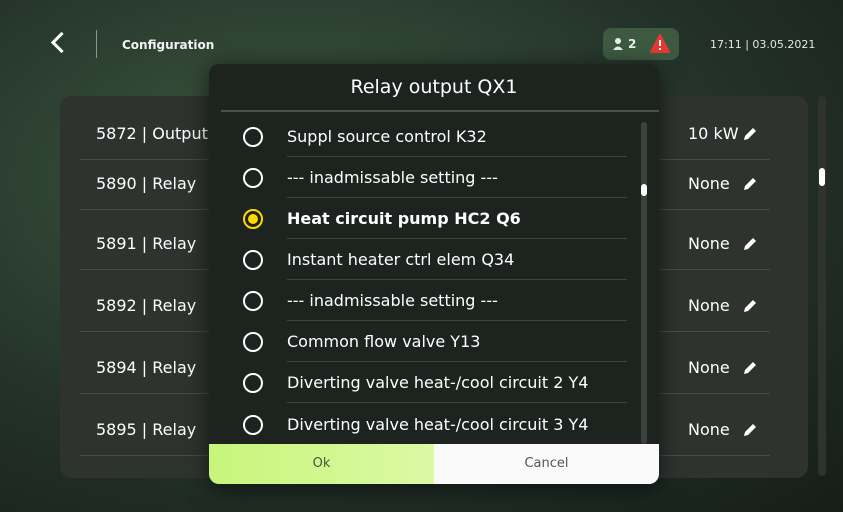 This screenshot has width=843, height=512. I want to click on option-label: Common flow valve Y13, so click(384, 341).